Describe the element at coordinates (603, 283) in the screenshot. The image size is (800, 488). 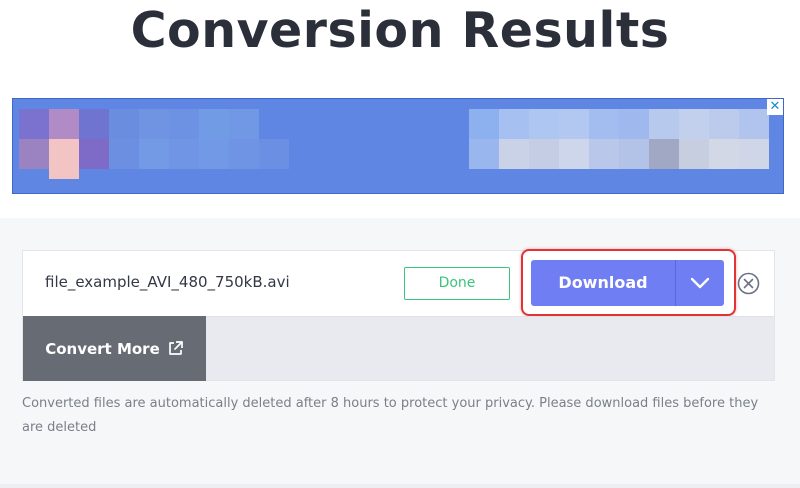
I see `download-button: Download` at that location.